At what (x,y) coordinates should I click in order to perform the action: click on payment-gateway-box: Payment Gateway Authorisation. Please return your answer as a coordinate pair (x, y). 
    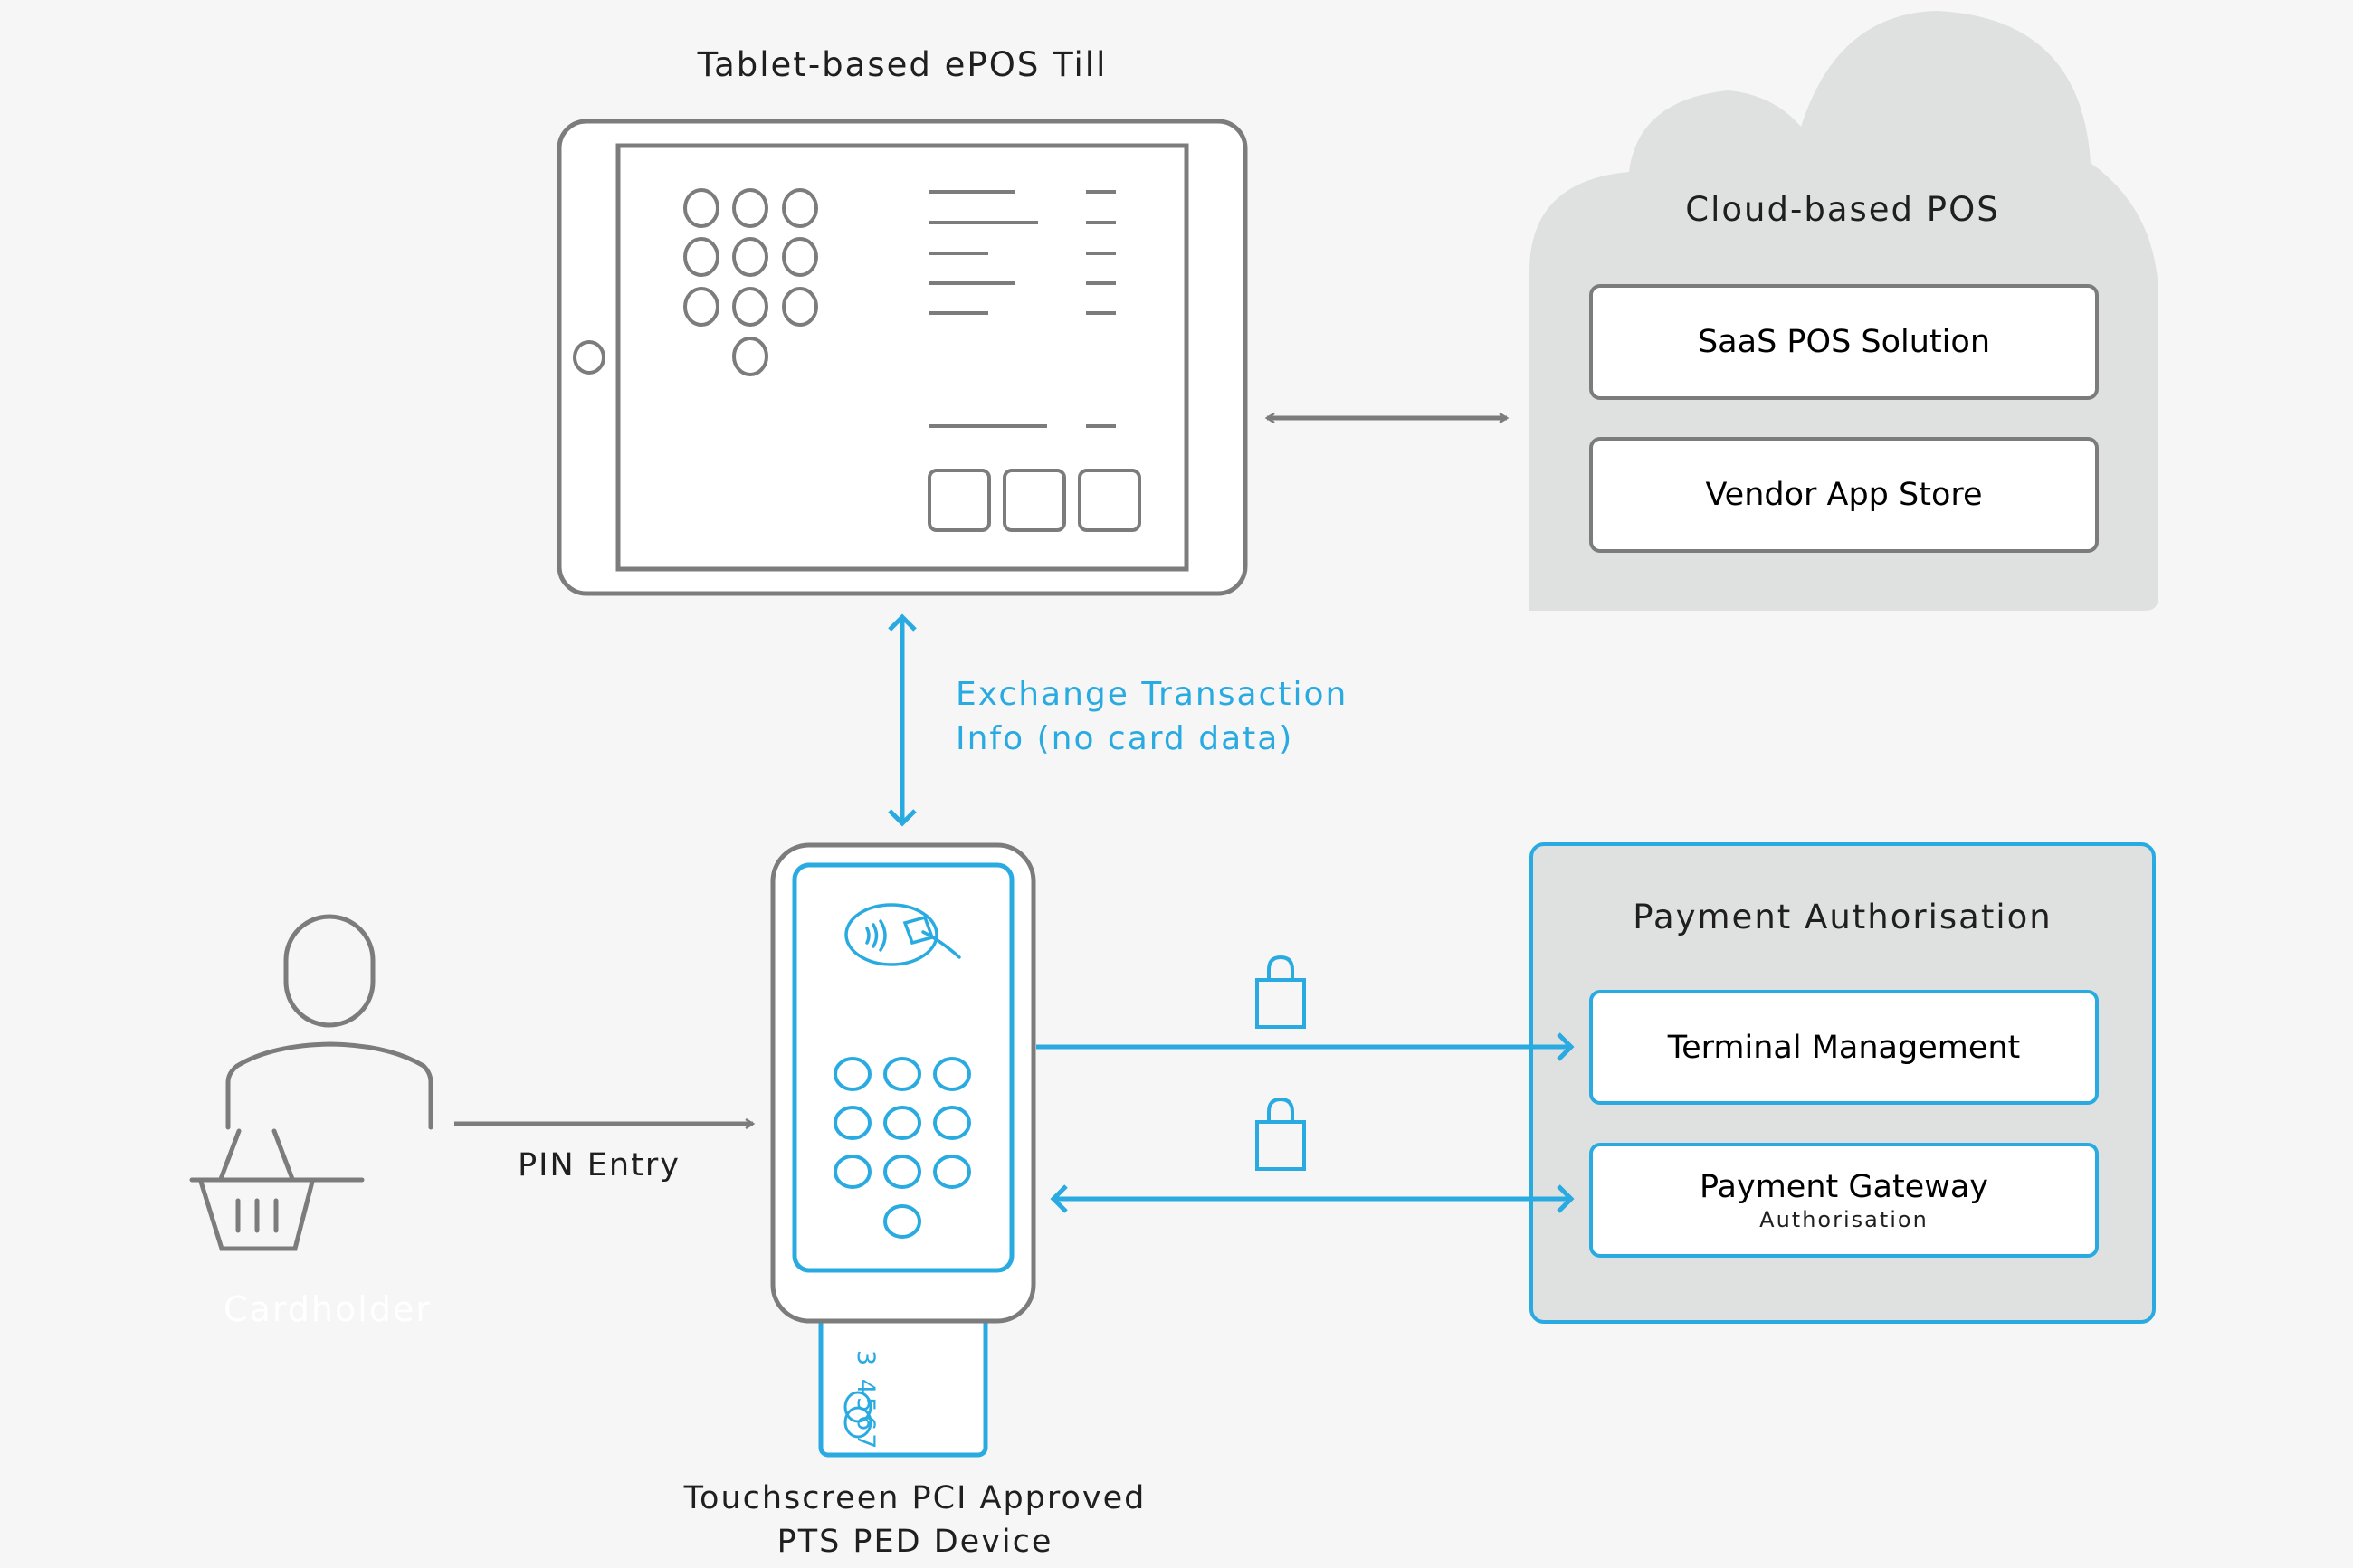
    Looking at the image, I should click on (1844, 1200).